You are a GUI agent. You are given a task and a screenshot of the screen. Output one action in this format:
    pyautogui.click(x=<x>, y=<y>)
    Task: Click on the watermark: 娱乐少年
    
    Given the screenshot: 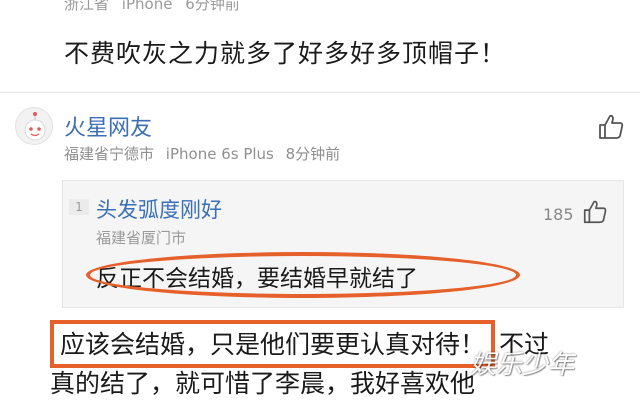 What is the action you would take?
    pyautogui.click(x=522, y=365)
    